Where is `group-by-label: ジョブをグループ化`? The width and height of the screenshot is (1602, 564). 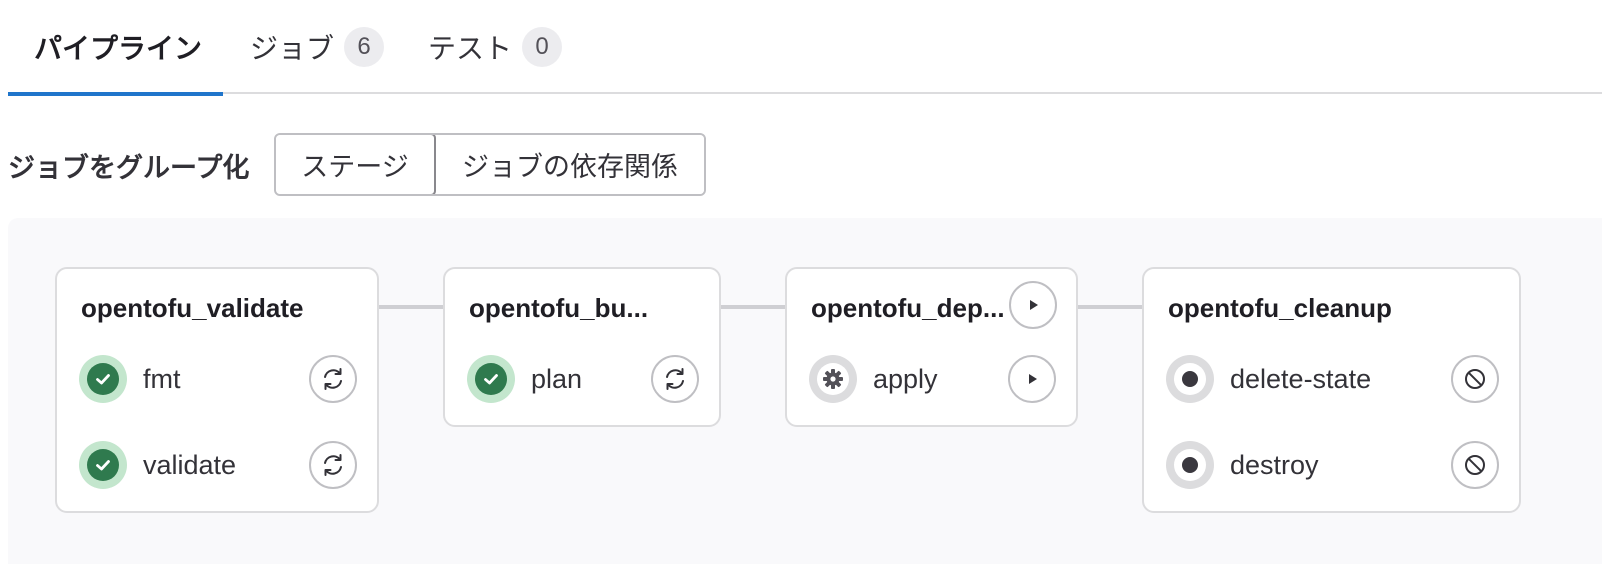
group-by-label: ジョブをグループ化 is located at coordinates (129, 168).